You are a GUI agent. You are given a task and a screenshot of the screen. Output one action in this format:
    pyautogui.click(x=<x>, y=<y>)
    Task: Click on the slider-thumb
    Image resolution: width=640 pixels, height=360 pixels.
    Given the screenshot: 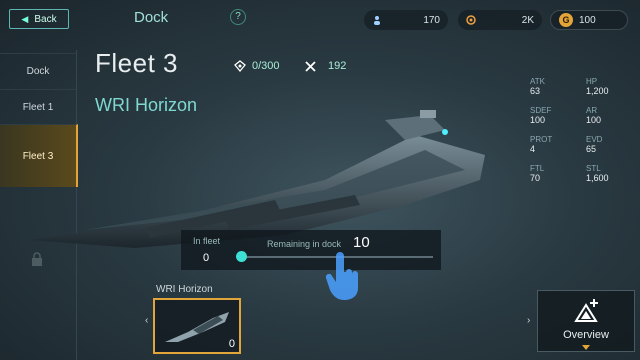 What is the action you would take?
    pyautogui.click(x=241, y=256)
    